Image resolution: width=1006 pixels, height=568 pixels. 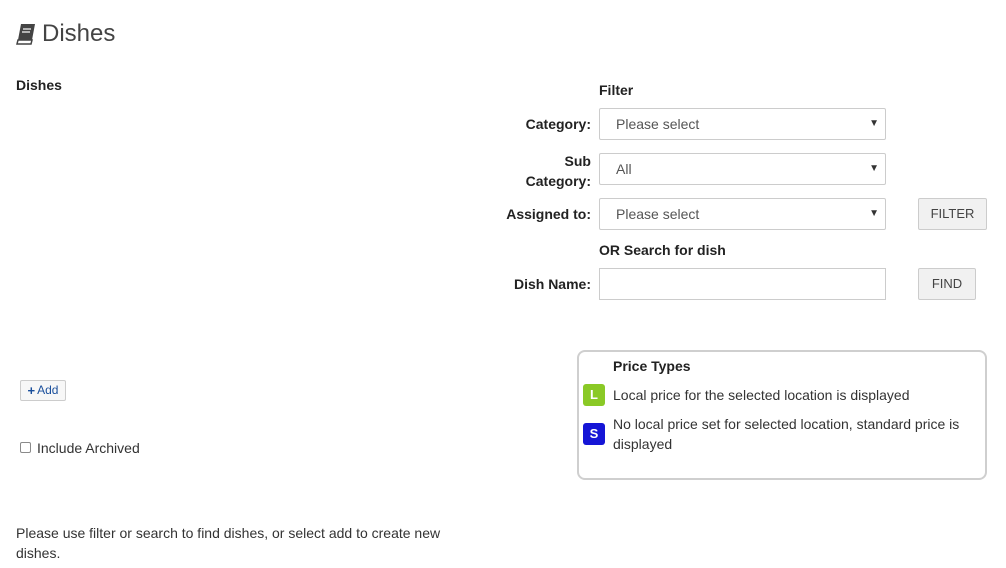 I want to click on include-archived-label: Include Archived, so click(x=88, y=448).